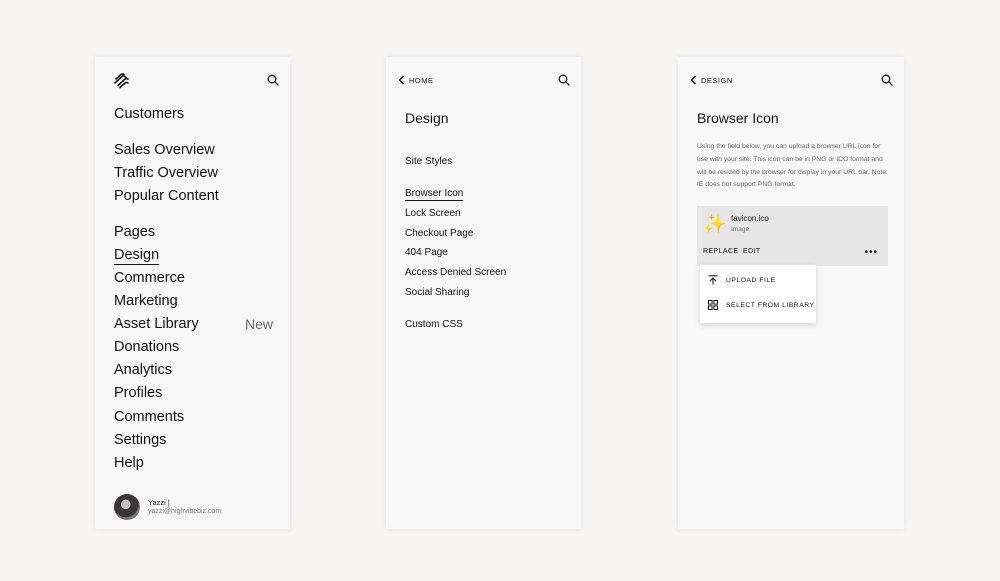  Describe the element at coordinates (433, 213) in the screenshot. I see `design-item-lock-screen: Lock Screen` at that location.